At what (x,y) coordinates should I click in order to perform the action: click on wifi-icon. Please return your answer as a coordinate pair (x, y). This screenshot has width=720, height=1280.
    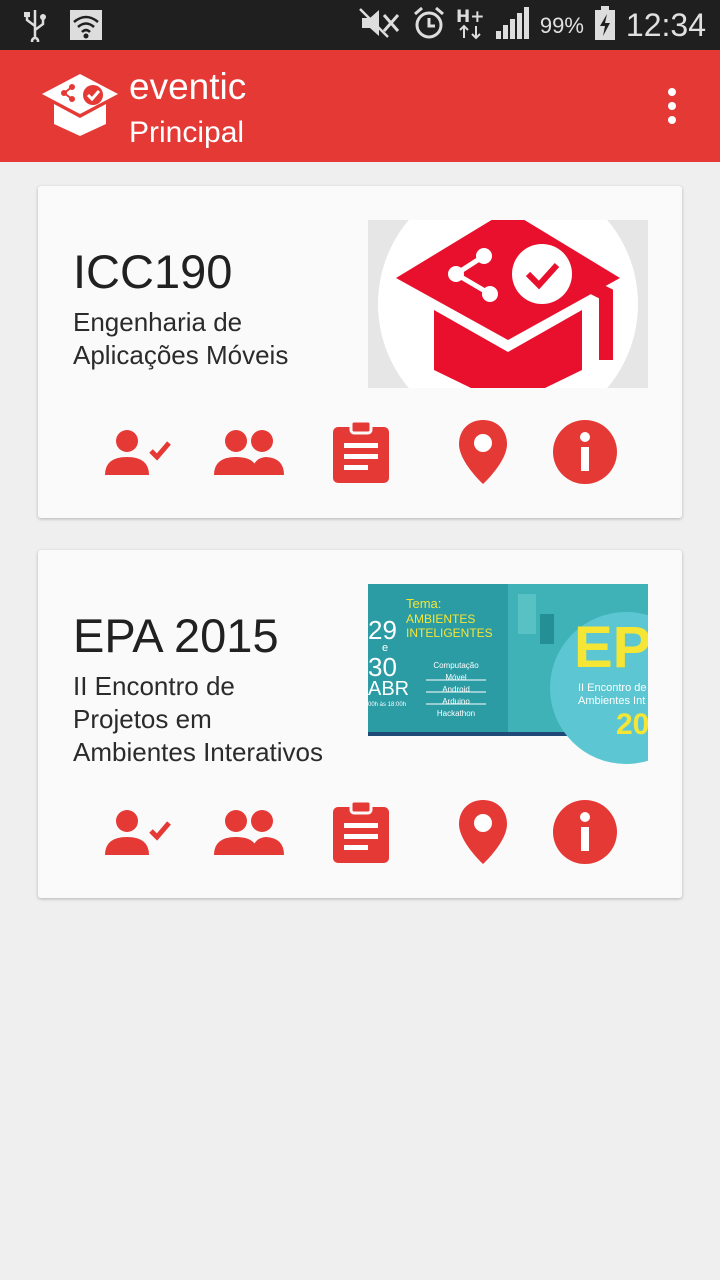
    Looking at the image, I should click on (86, 27).